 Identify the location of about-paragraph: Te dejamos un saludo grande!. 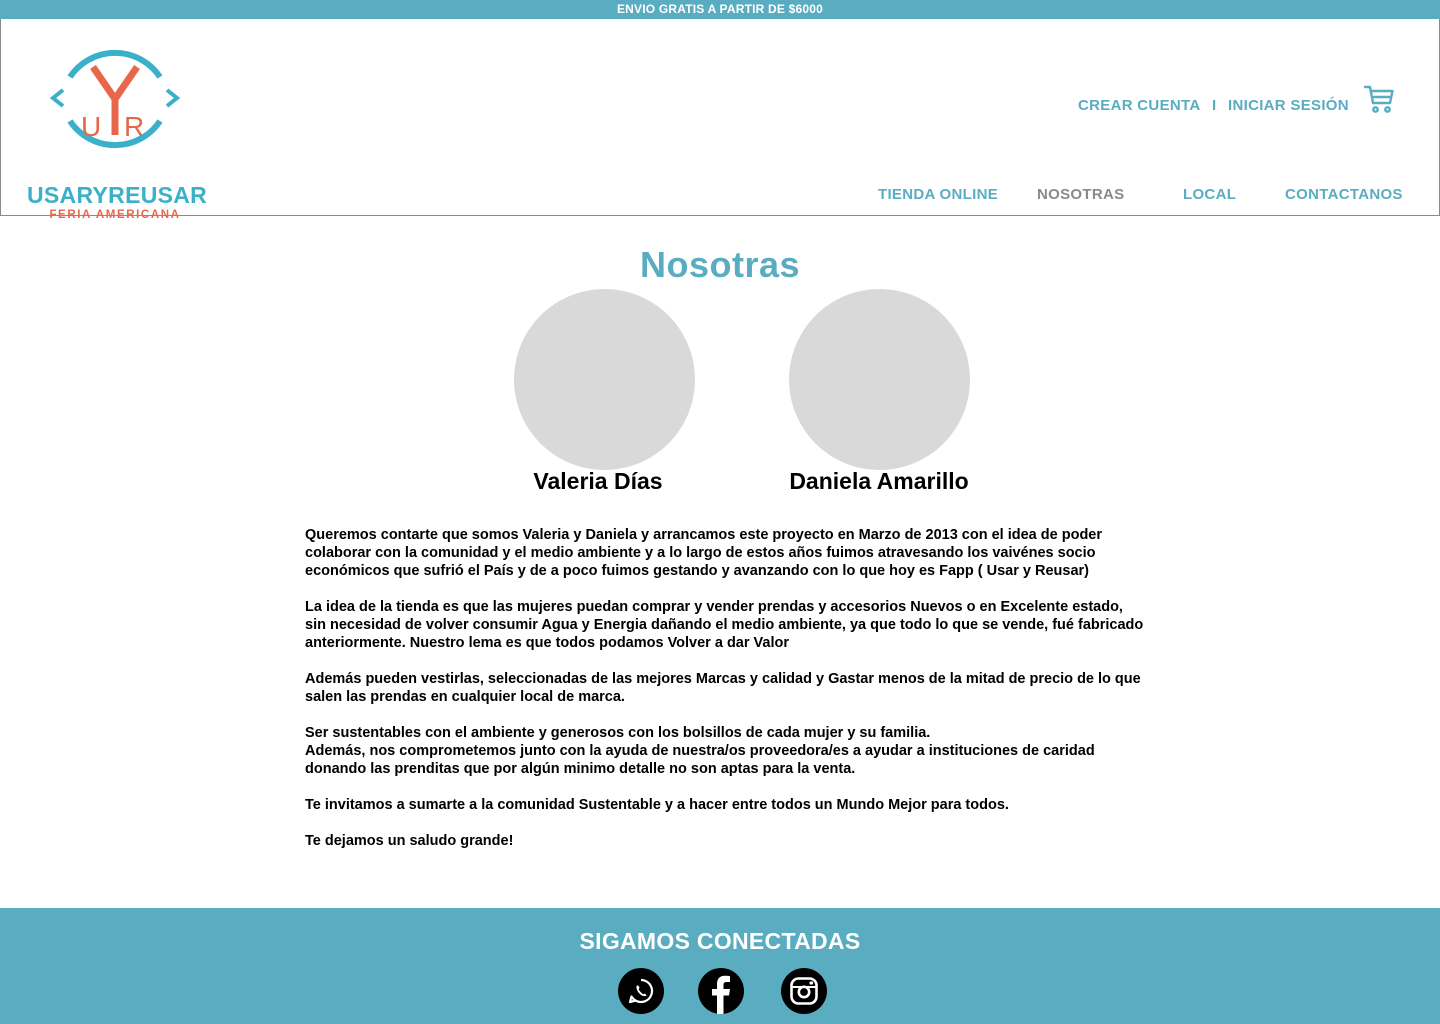
(409, 841).